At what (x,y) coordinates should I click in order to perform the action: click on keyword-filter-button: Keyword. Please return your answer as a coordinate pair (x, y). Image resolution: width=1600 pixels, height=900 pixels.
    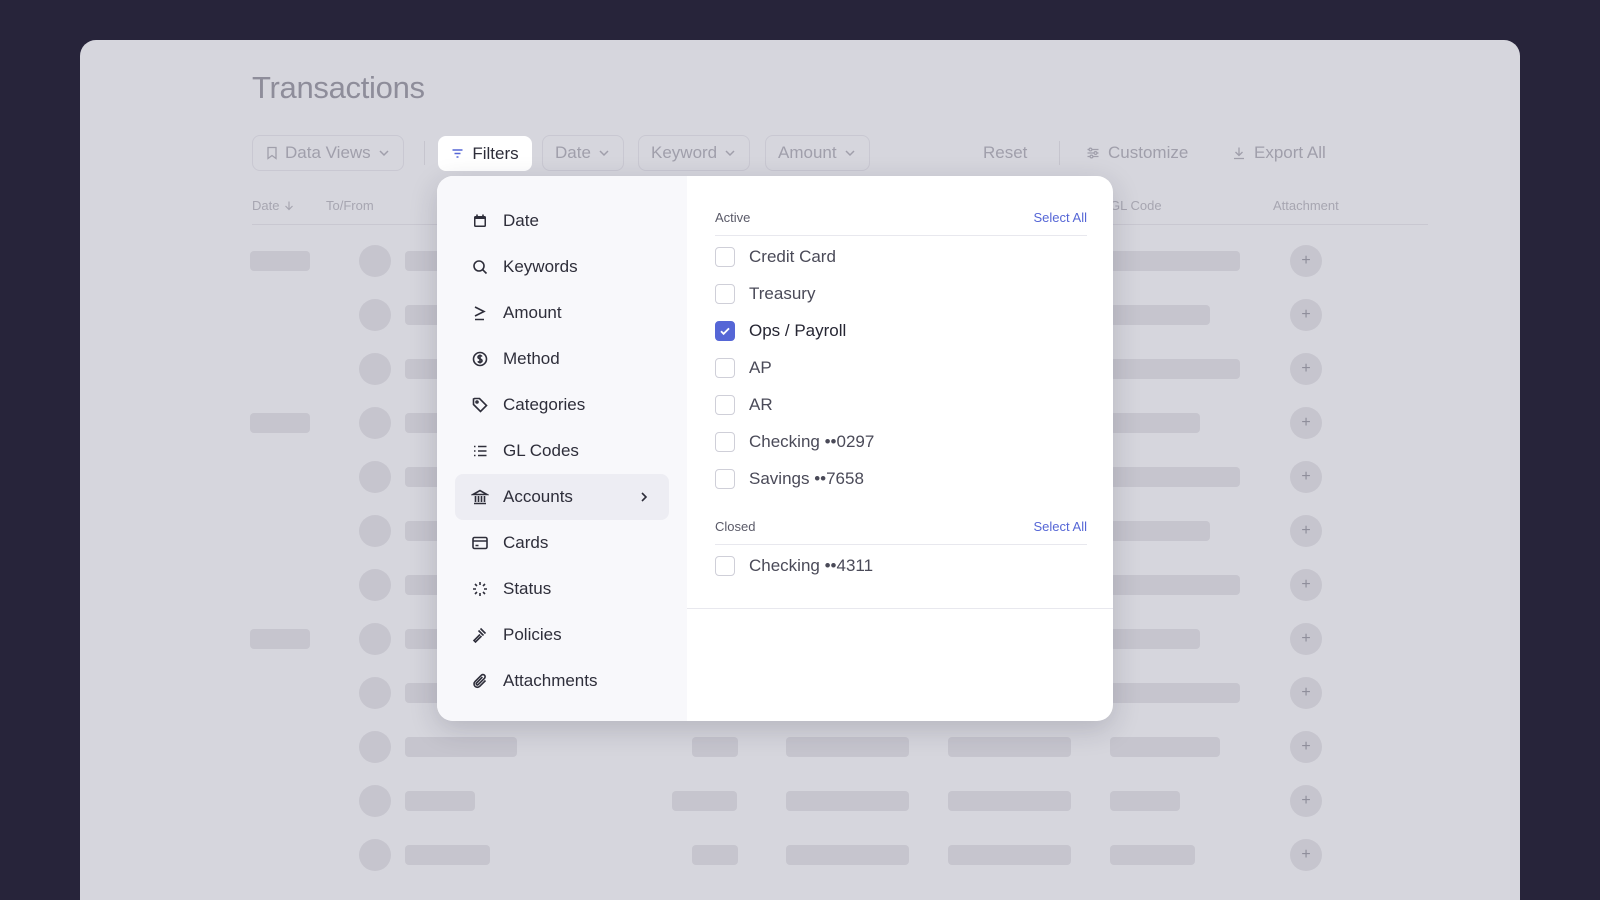
    Looking at the image, I should click on (694, 153).